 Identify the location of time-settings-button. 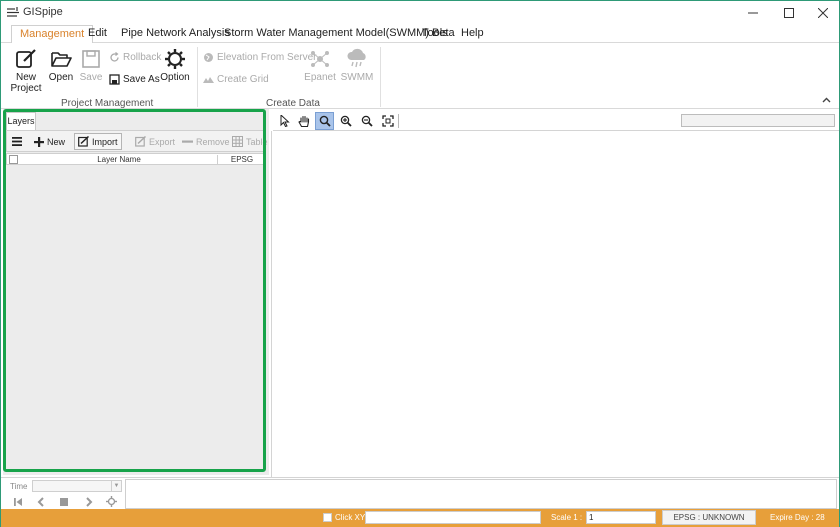
(111, 501).